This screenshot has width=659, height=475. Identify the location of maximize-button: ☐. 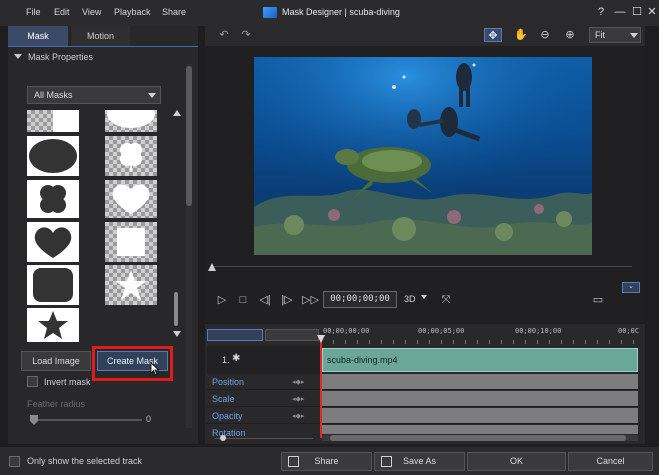
(637, 12).